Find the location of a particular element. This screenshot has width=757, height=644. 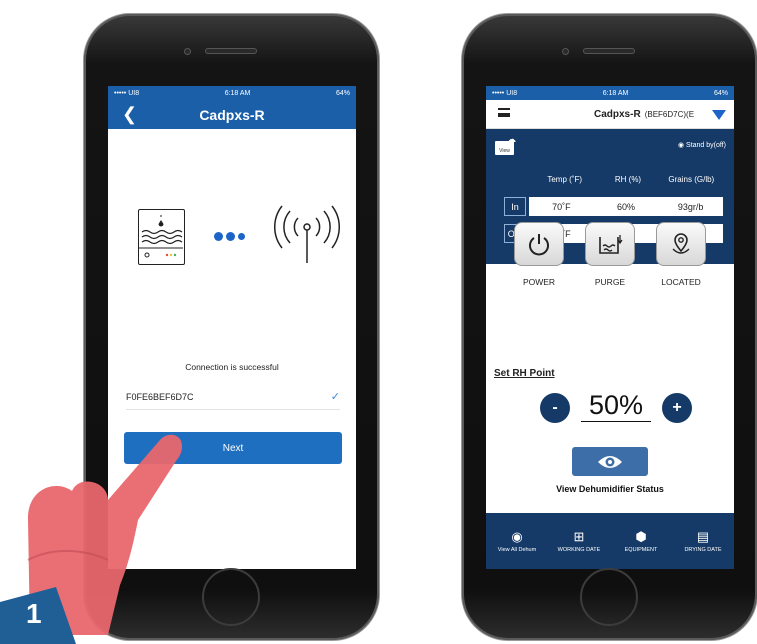

nav-bar: Cadpxs-R (BEF6D7C)(E is located at coordinates (610, 114).